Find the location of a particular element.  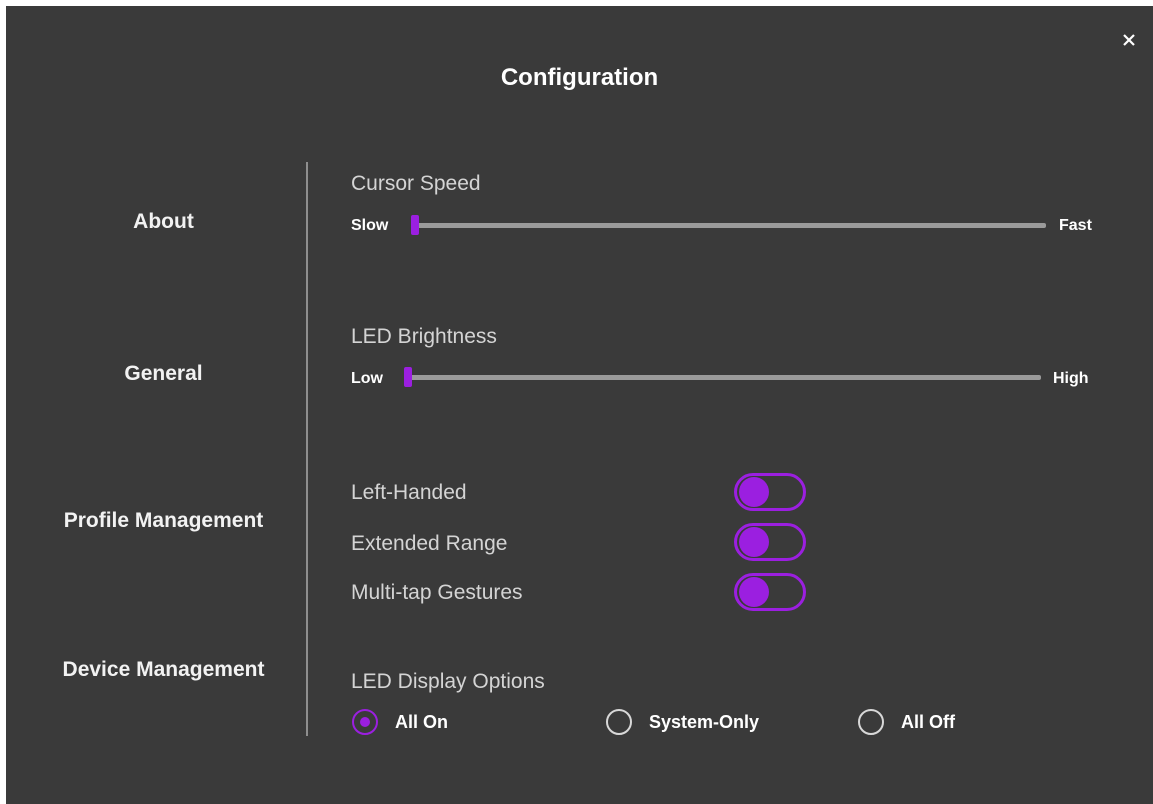

led-brightness-label: LED Brightness is located at coordinates (424, 336).